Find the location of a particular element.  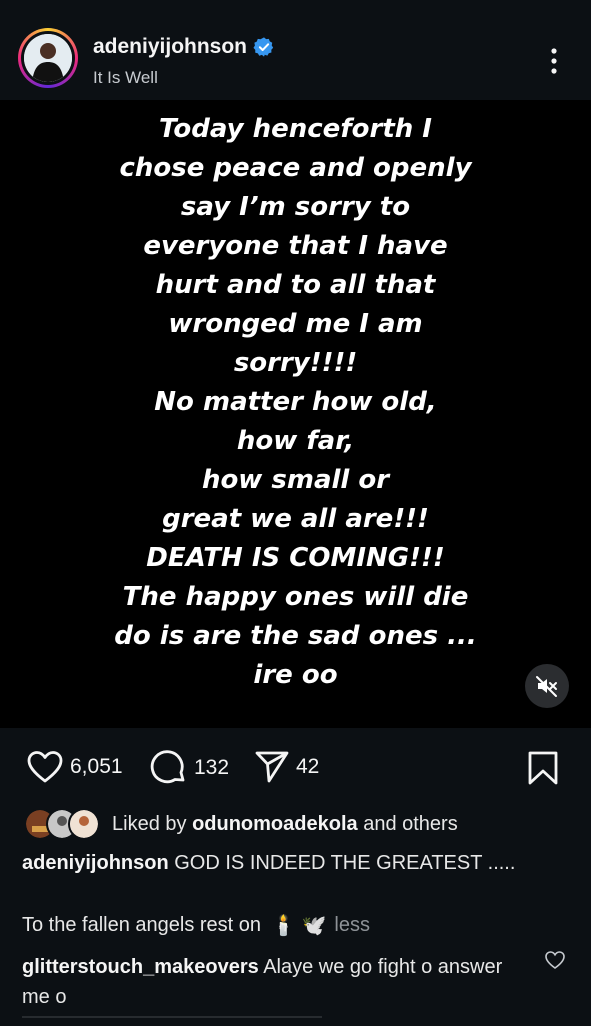

caption-username: adeniyijohnson is located at coordinates (95, 863).